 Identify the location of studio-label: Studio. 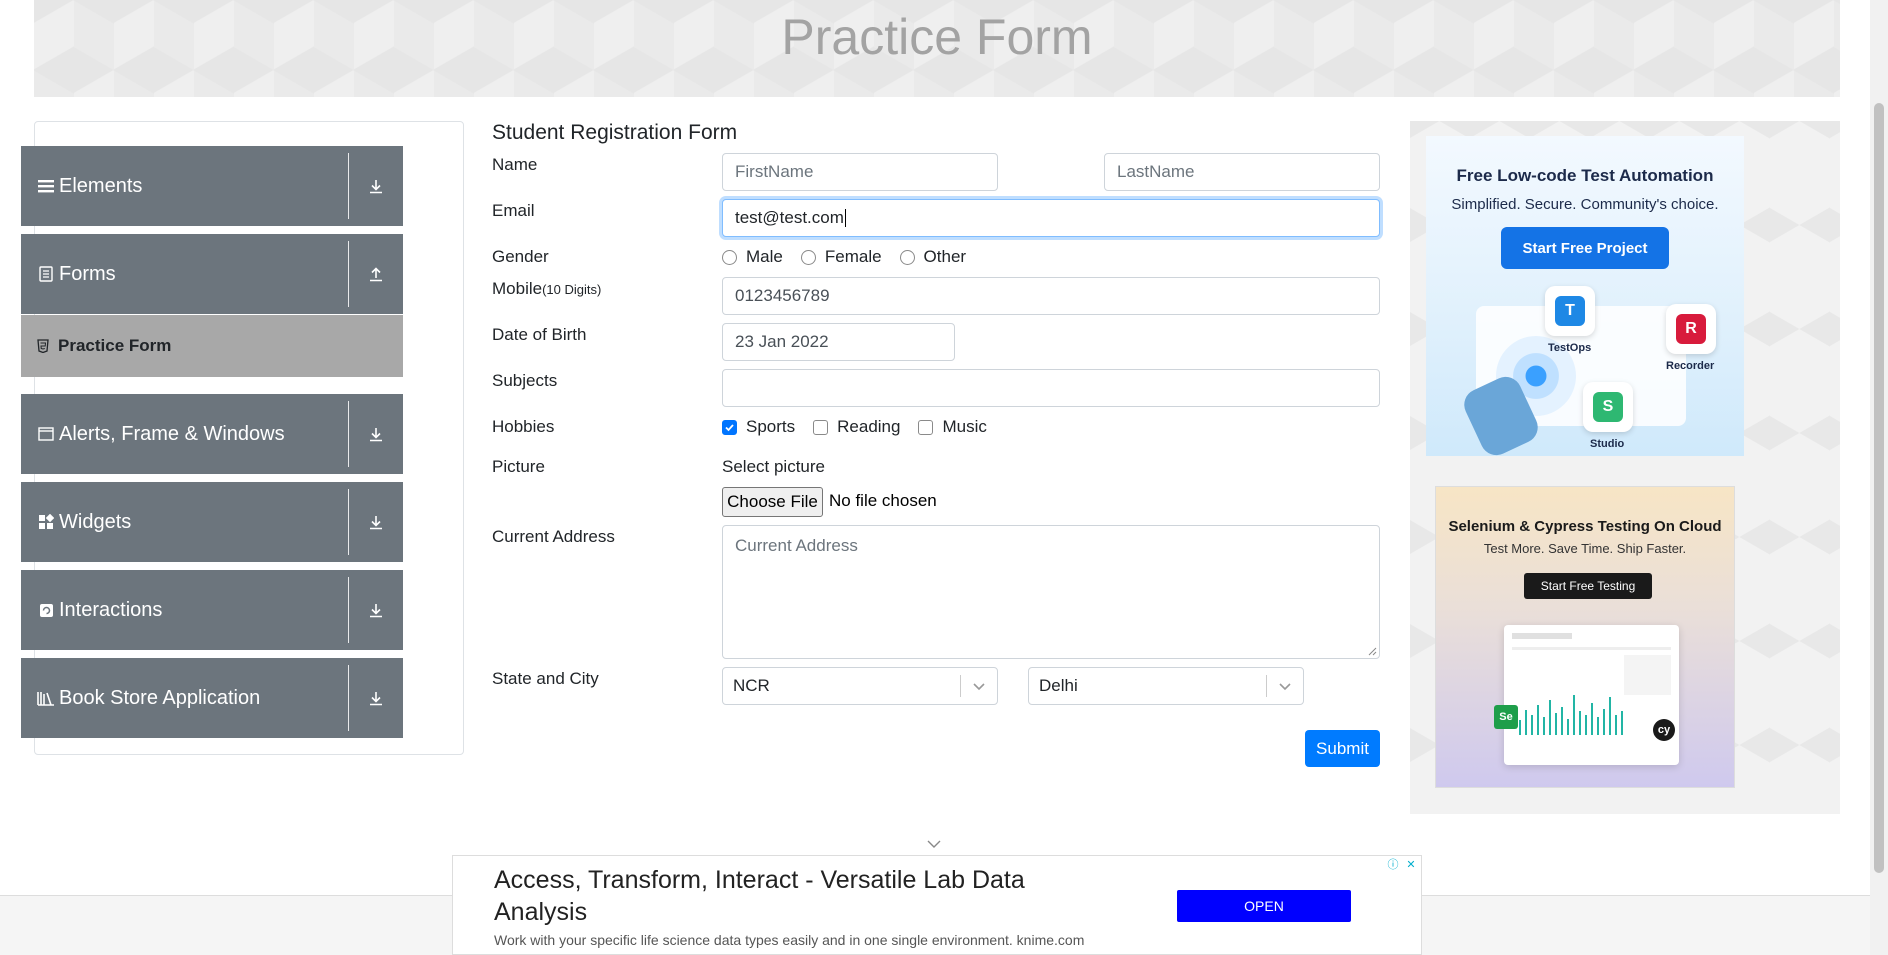
(1607, 444).